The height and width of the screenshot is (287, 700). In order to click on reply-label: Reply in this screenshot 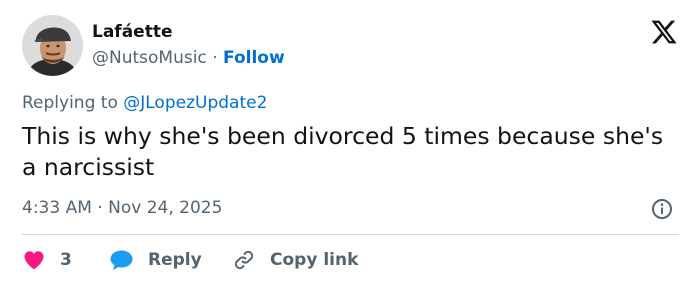, I will do `click(175, 260)`.